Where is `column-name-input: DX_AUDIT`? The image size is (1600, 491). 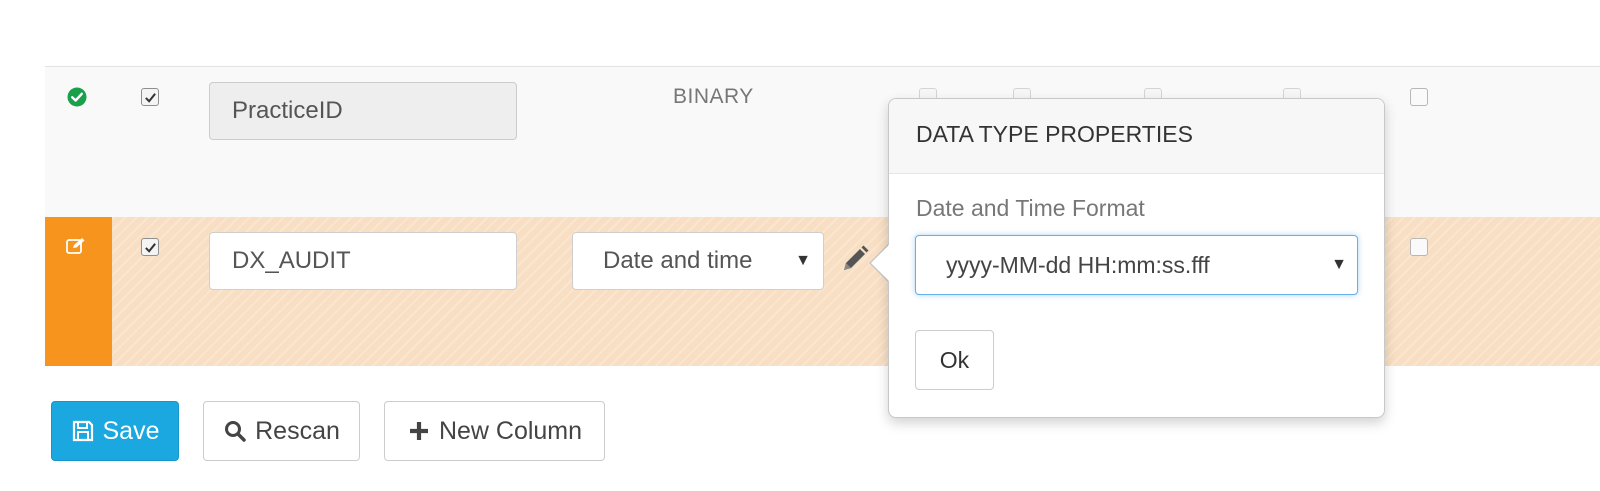
column-name-input: DX_AUDIT is located at coordinates (363, 261).